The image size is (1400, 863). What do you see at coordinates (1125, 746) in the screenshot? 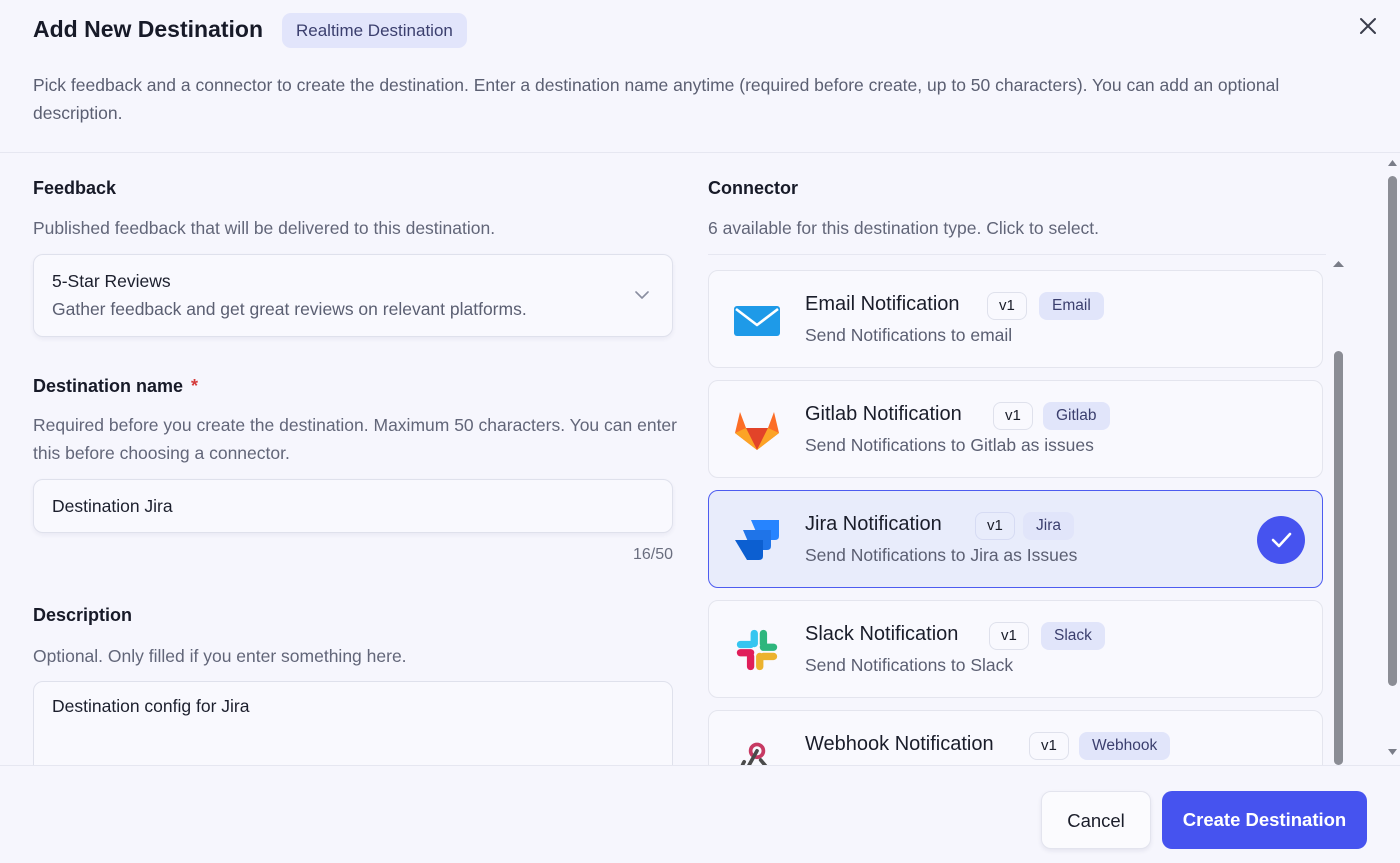
I see `connector-tag: Webhook` at bounding box center [1125, 746].